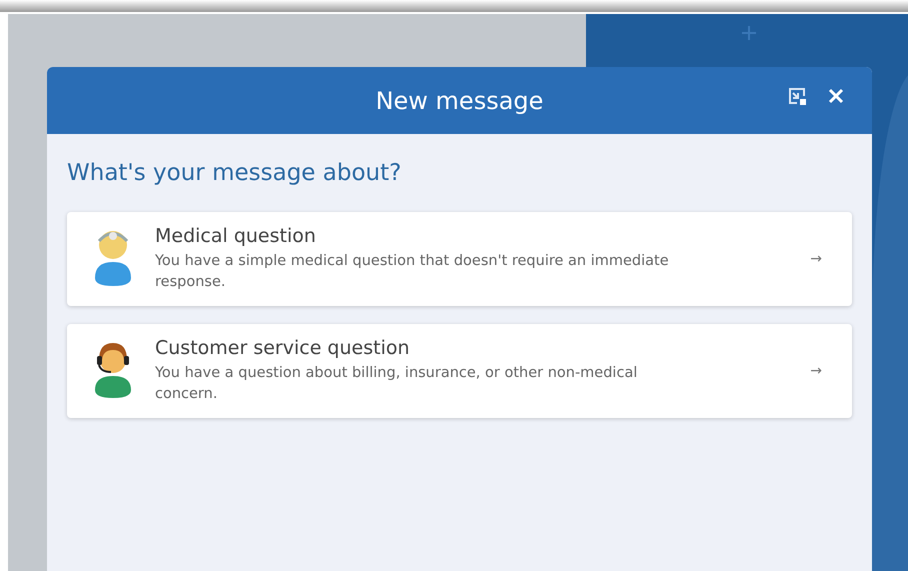  I want to click on expand-icon, so click(797, 96).